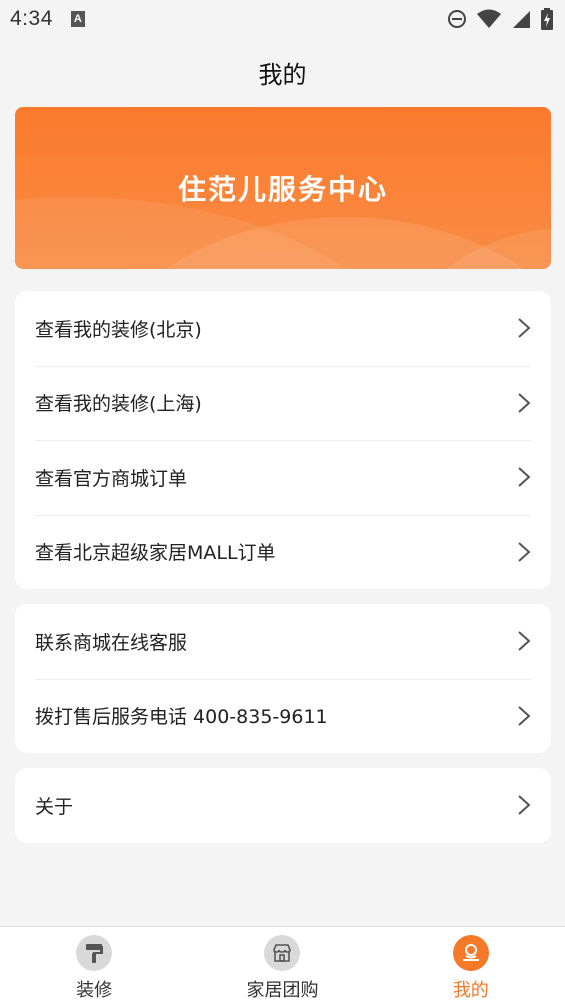 This screenshot has height=1004, width=565. What do you see at coordinates (282, 990) in the screenshot?
I see `nav-label: 家居团购` at bounding box center [282, 990].